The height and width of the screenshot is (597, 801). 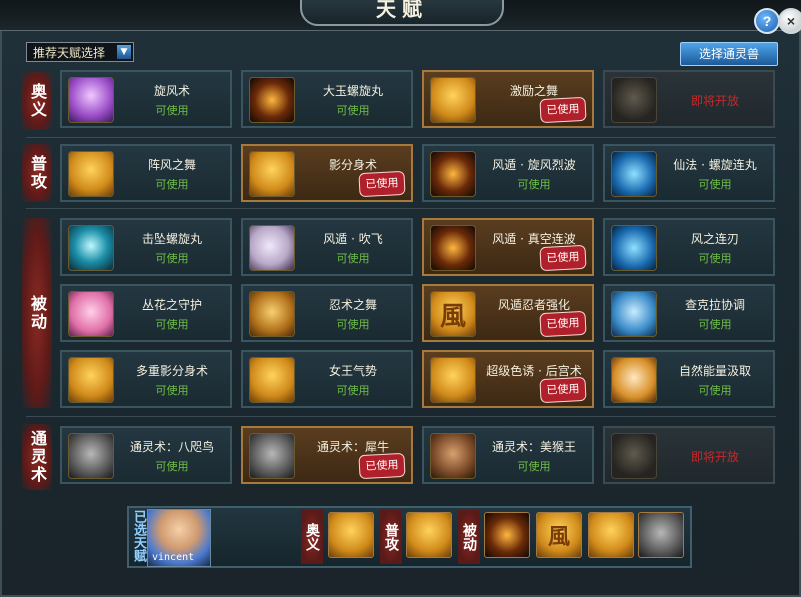 What do you see at coordinates (402, 13) in the screenshot?
I see `window-title: 天赋` at bounding box center [402, 13].